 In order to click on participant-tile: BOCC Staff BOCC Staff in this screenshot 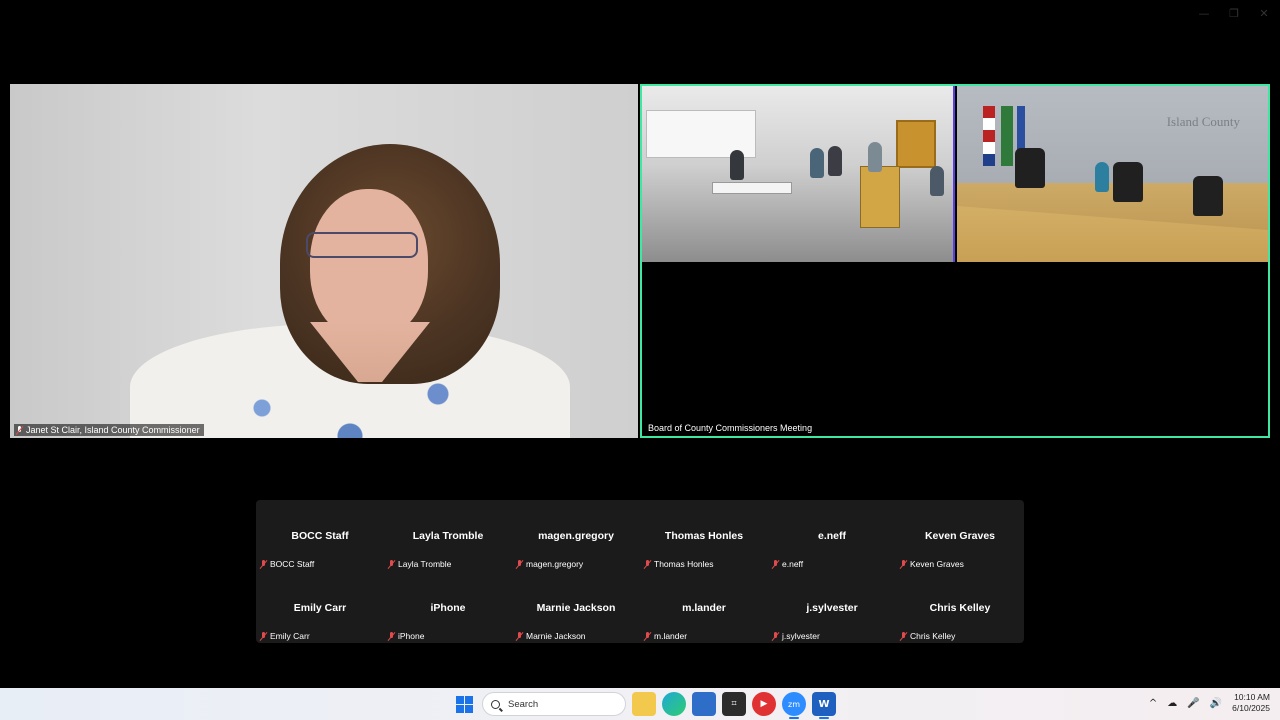, I will do `click(320, 536)`.